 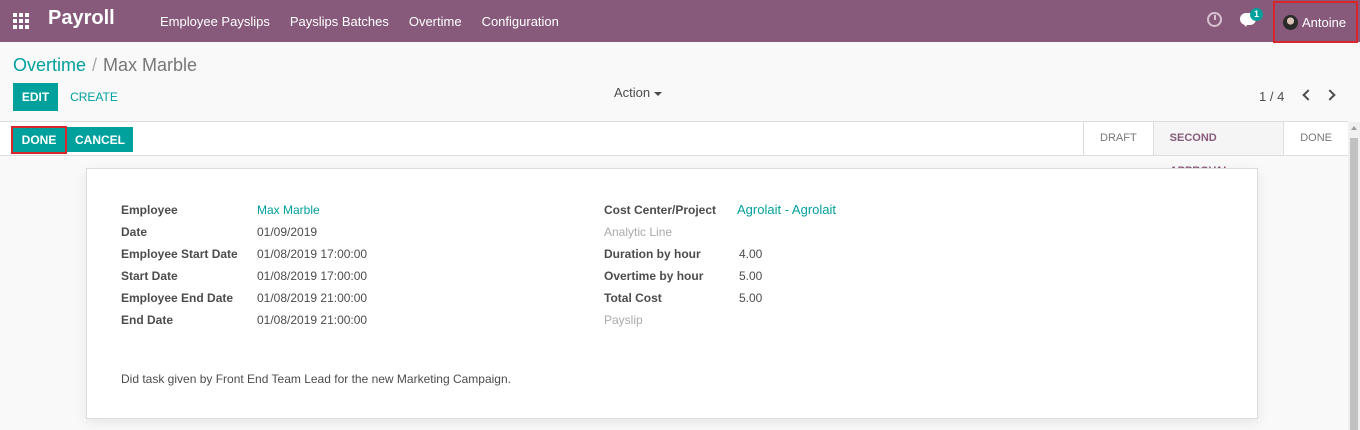 What do you see at coordinates (623, 320) in the screenshot?
I see `payslip-label: Payslip` at bounding box center [623, 320].